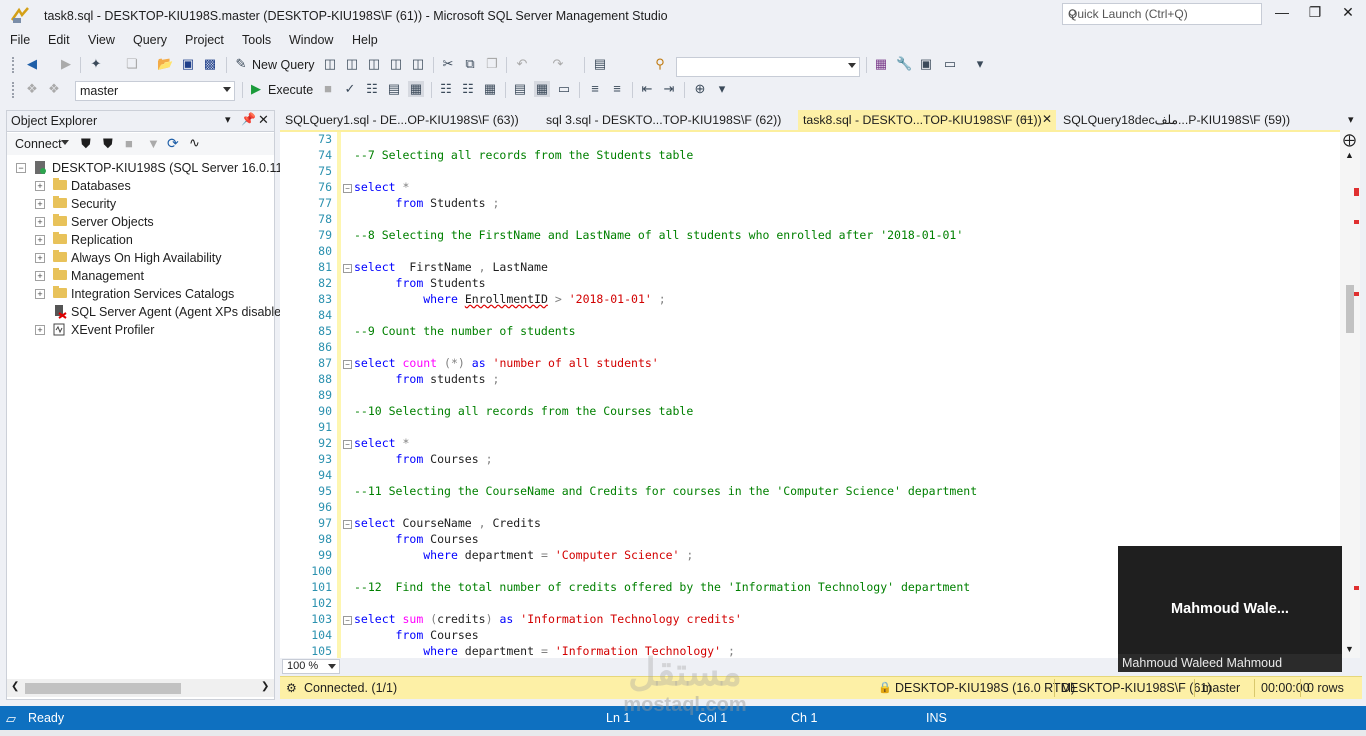 The height and width of the screenshot is (736, 1366). What do you see at coordinates (140, 204) in the screenshot?
I see `tree-item-security: + Security` at bounding box center [140, 204].